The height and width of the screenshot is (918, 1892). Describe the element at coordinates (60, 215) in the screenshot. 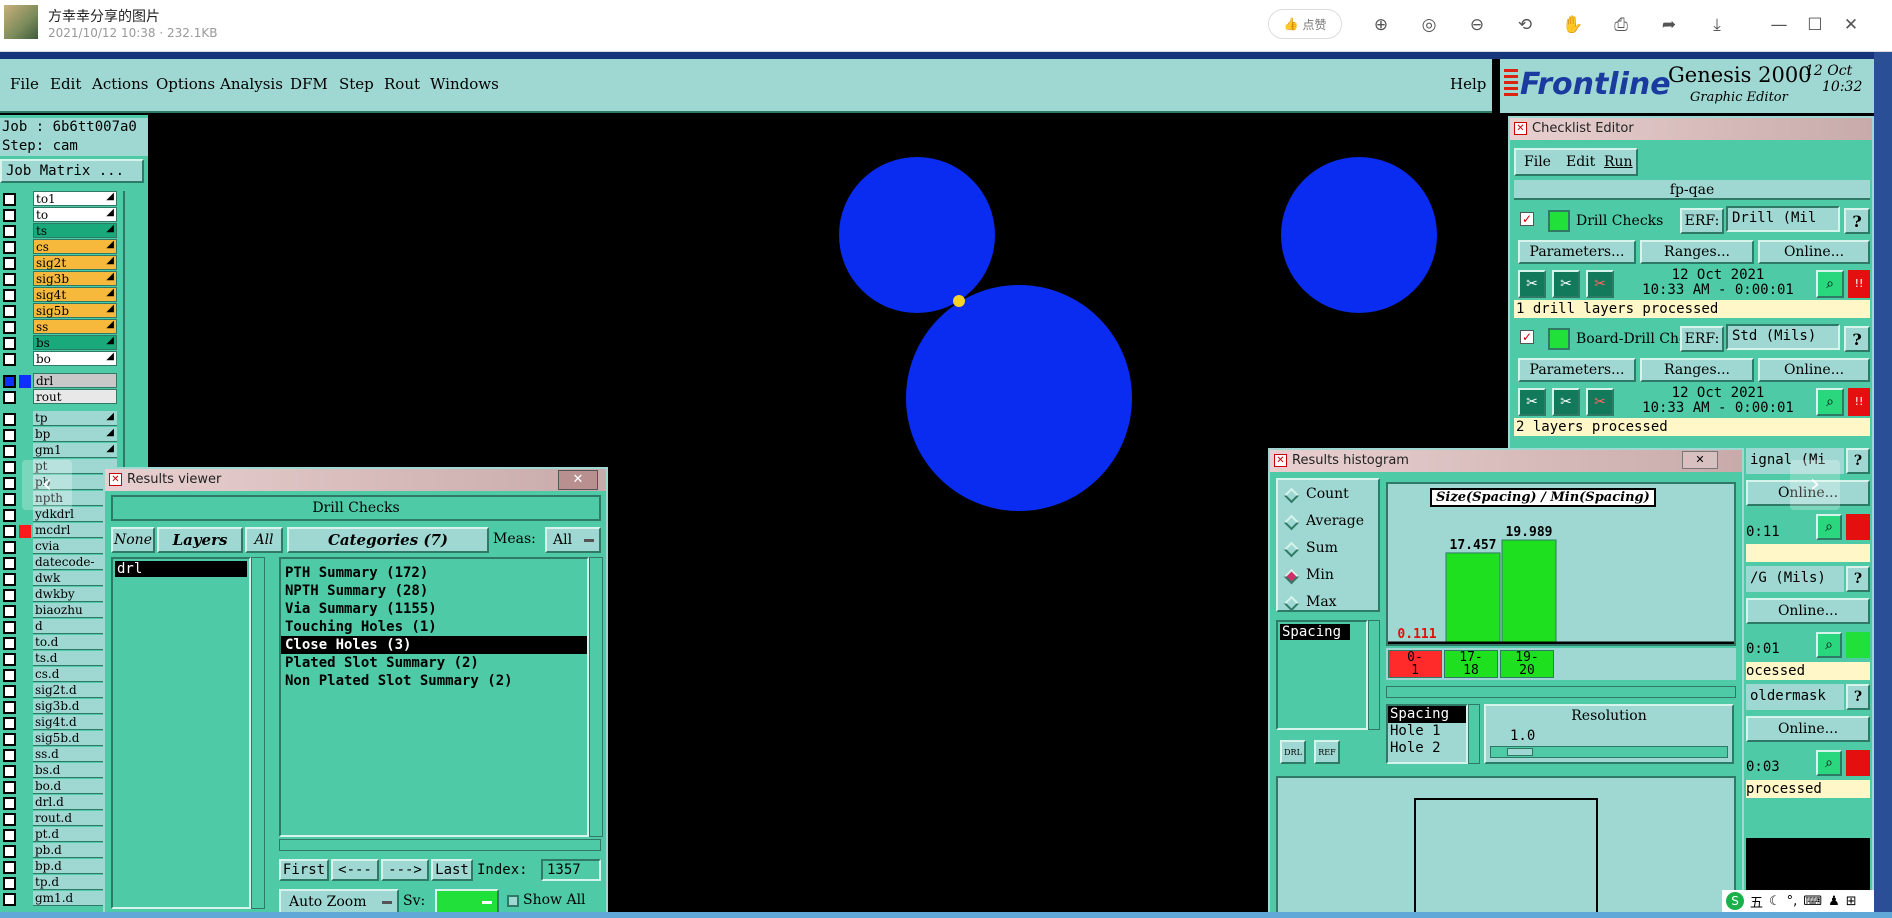

I see `layer-row: to ◢` at that location.